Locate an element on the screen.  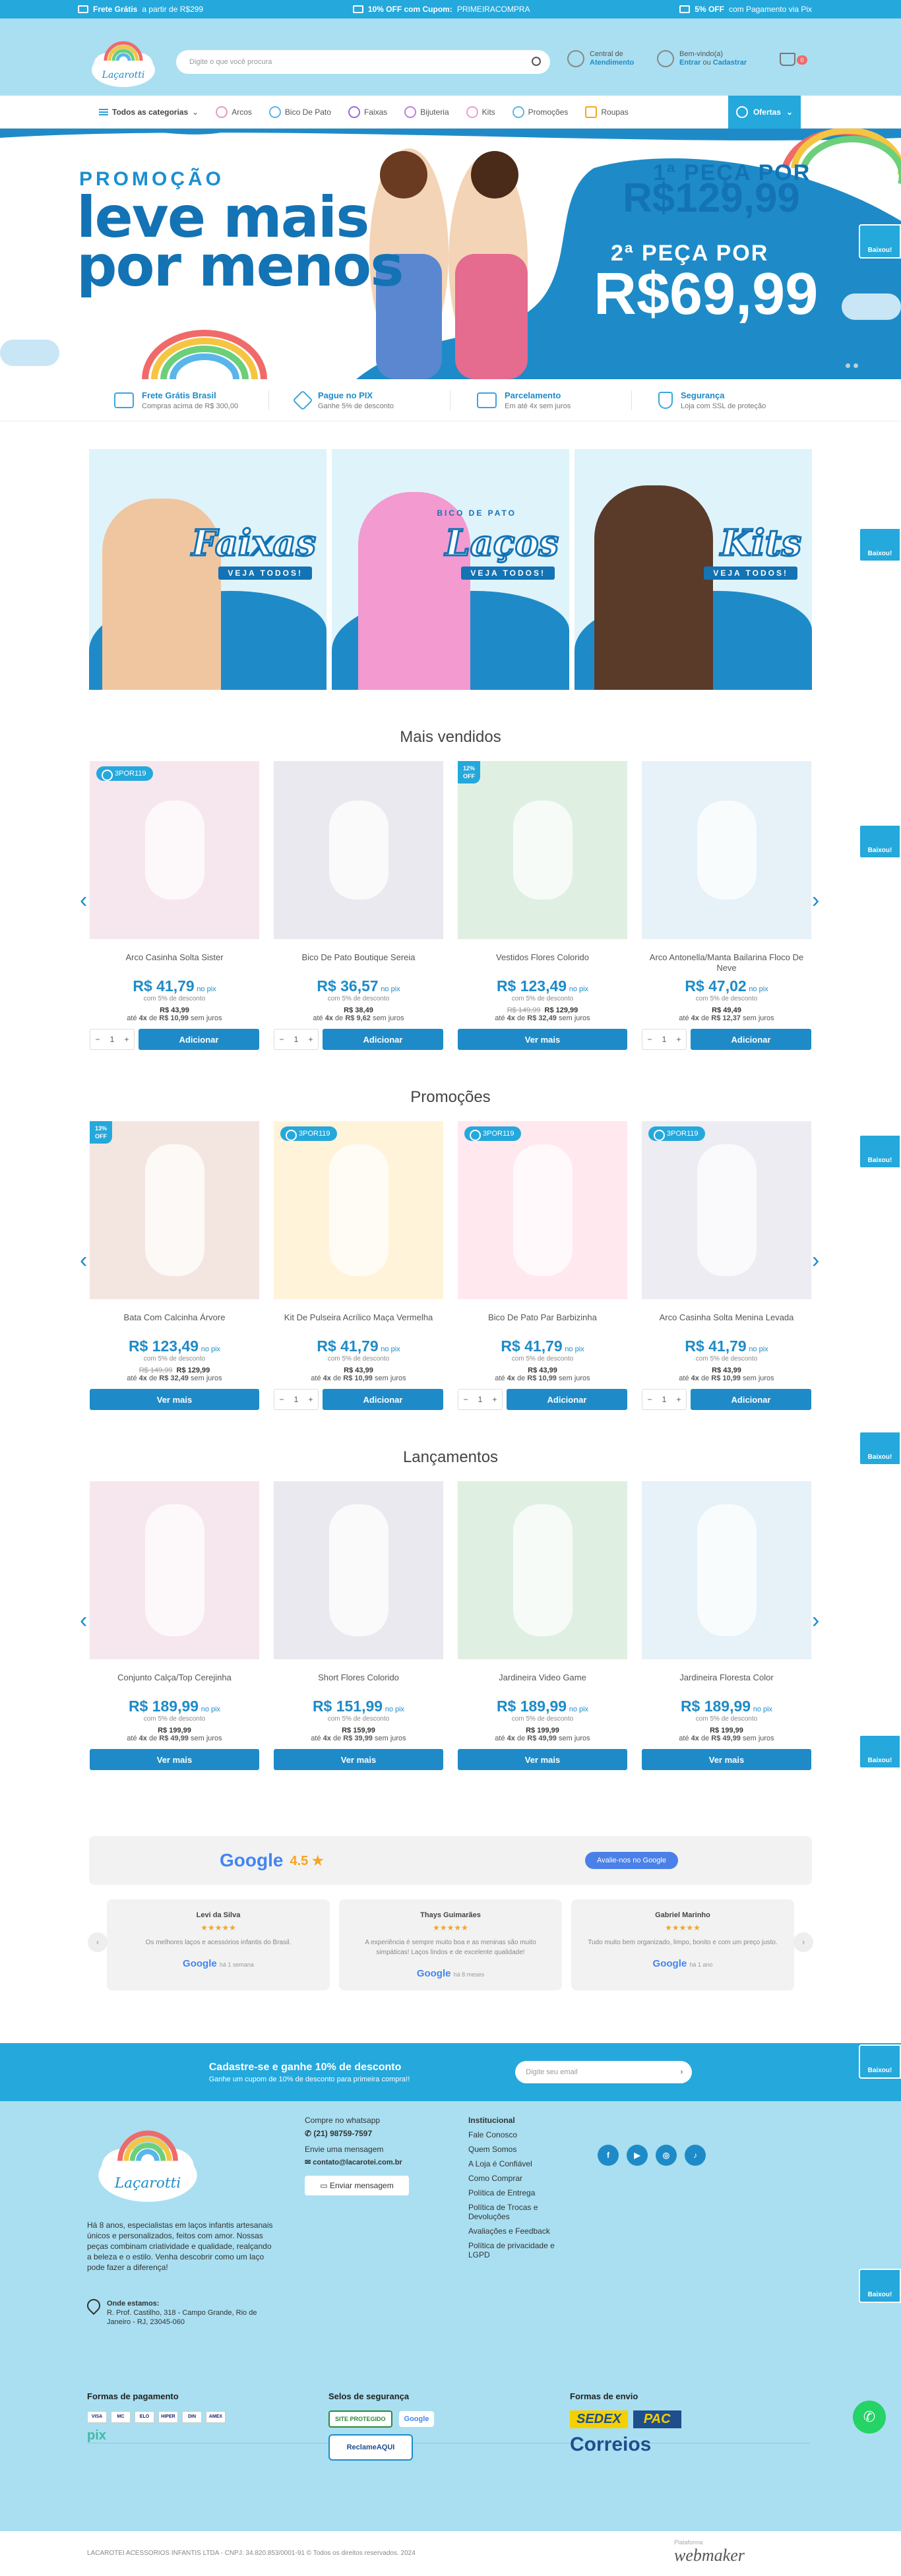
nav-all-categories: Todos as categorias ⌄ is located at coordinates (149, 112).